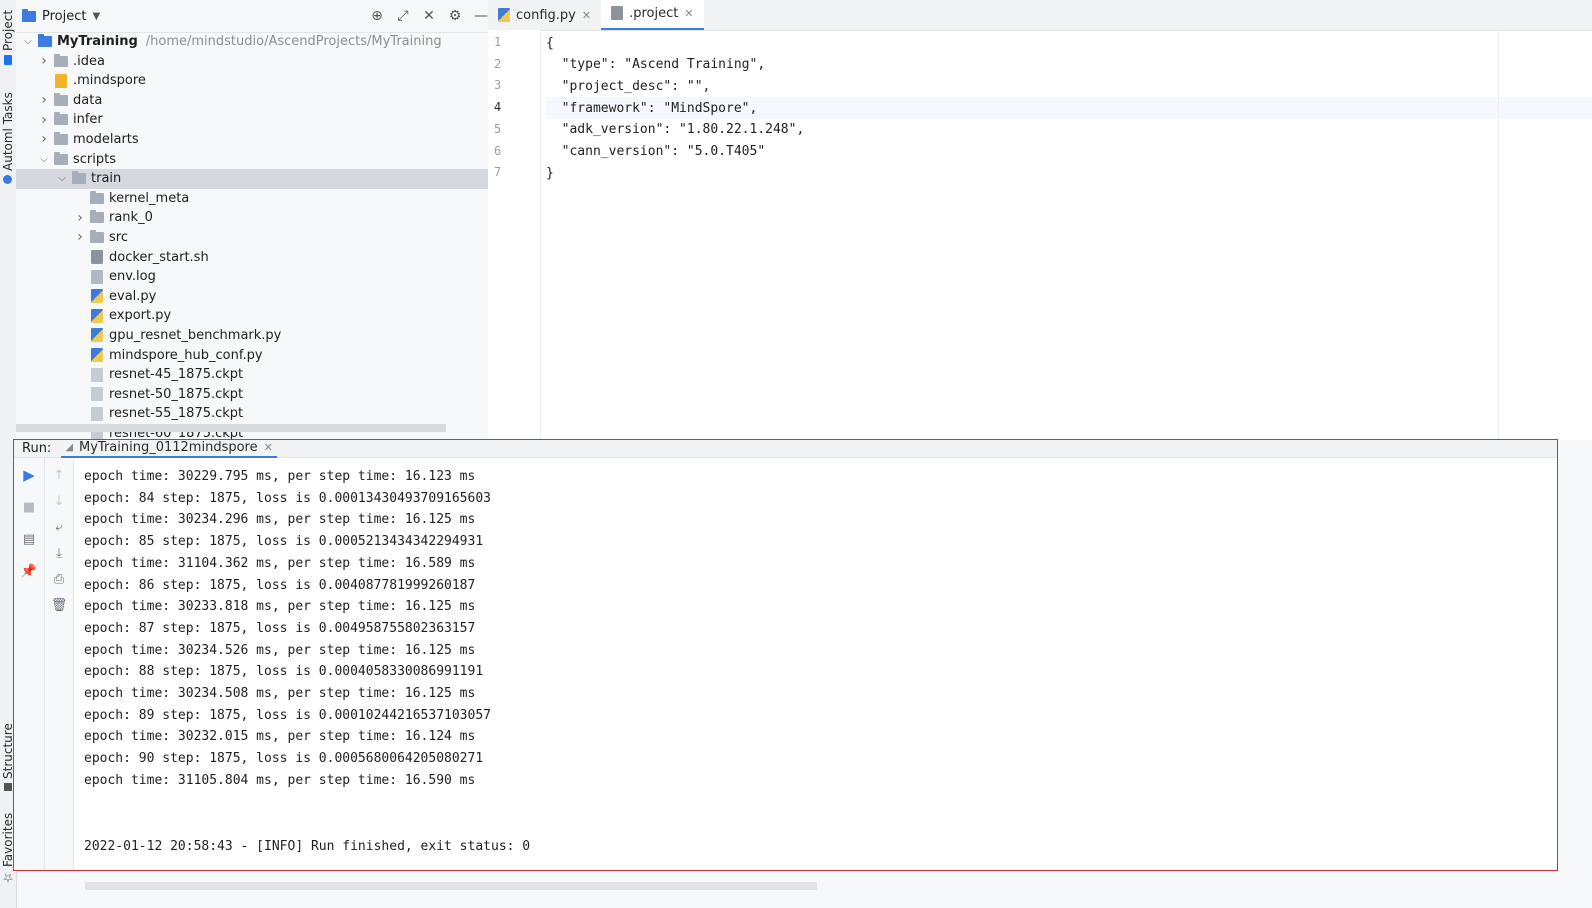  I want to click on tree-horizontal-scrollbar, so click(231, 428).